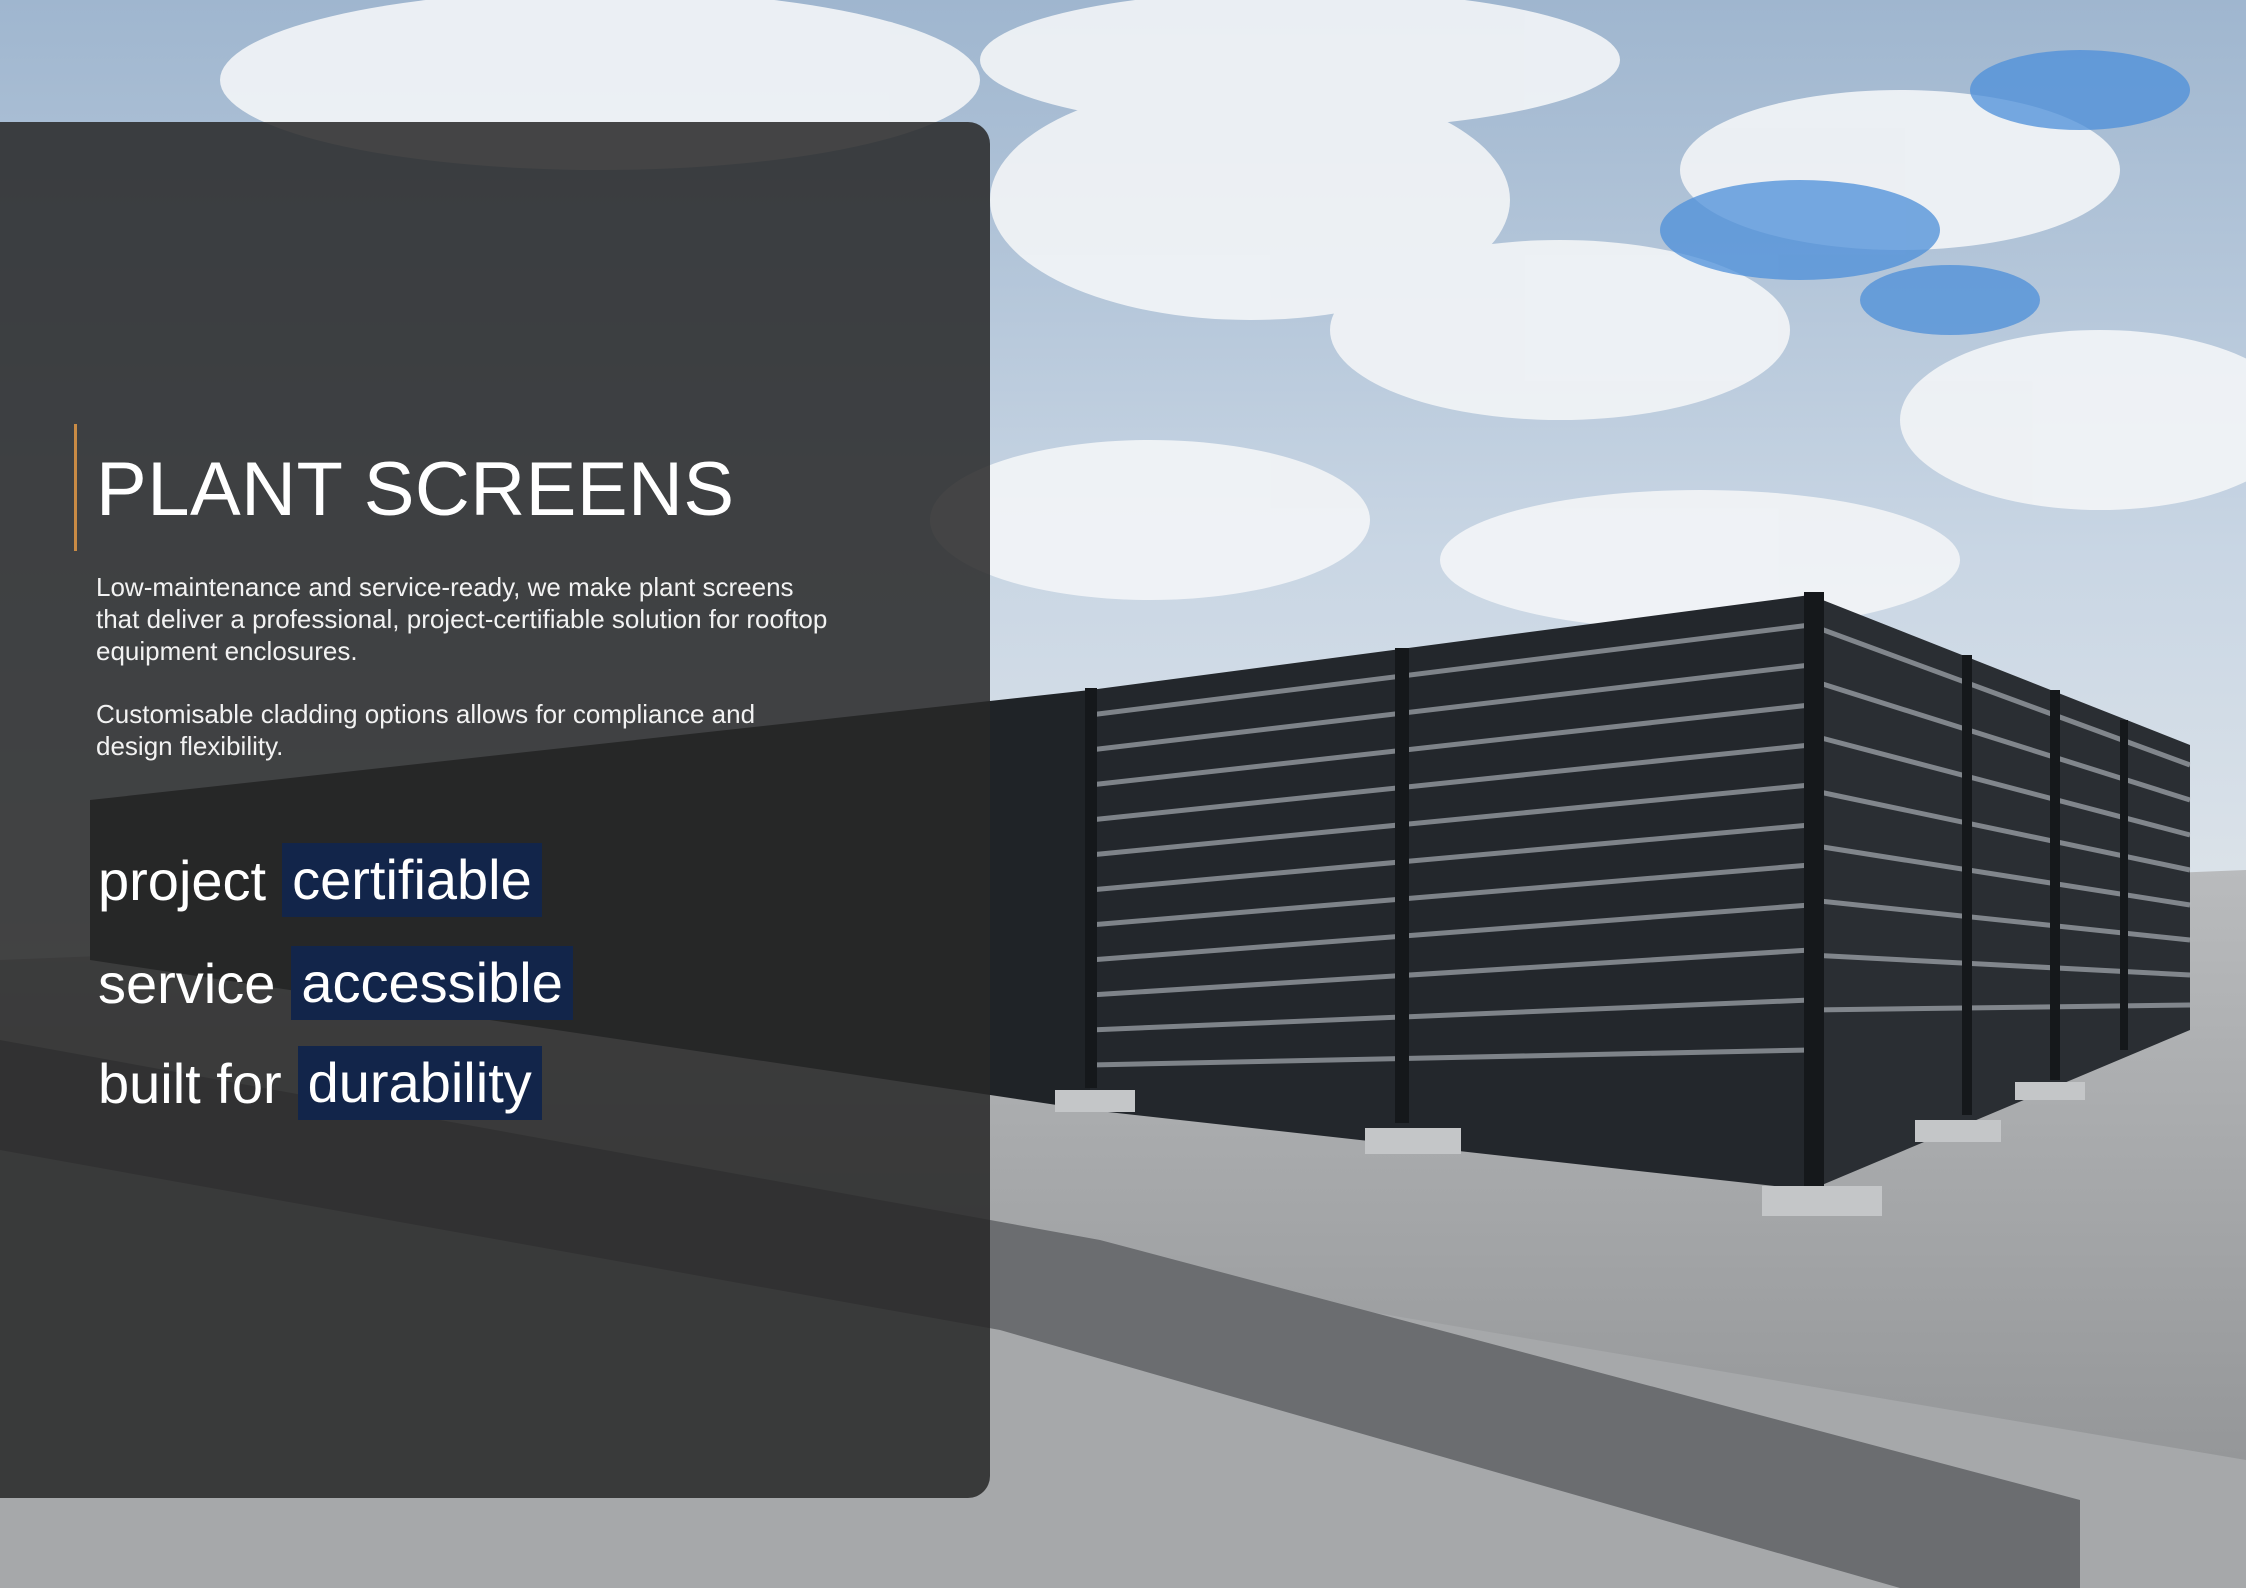 Image resolution: width=2246 pixels, height=1588 pixels. Describe the element at coordinates (419, 1083) in the screenshot. I see `feature-highlight: durability` at that location.